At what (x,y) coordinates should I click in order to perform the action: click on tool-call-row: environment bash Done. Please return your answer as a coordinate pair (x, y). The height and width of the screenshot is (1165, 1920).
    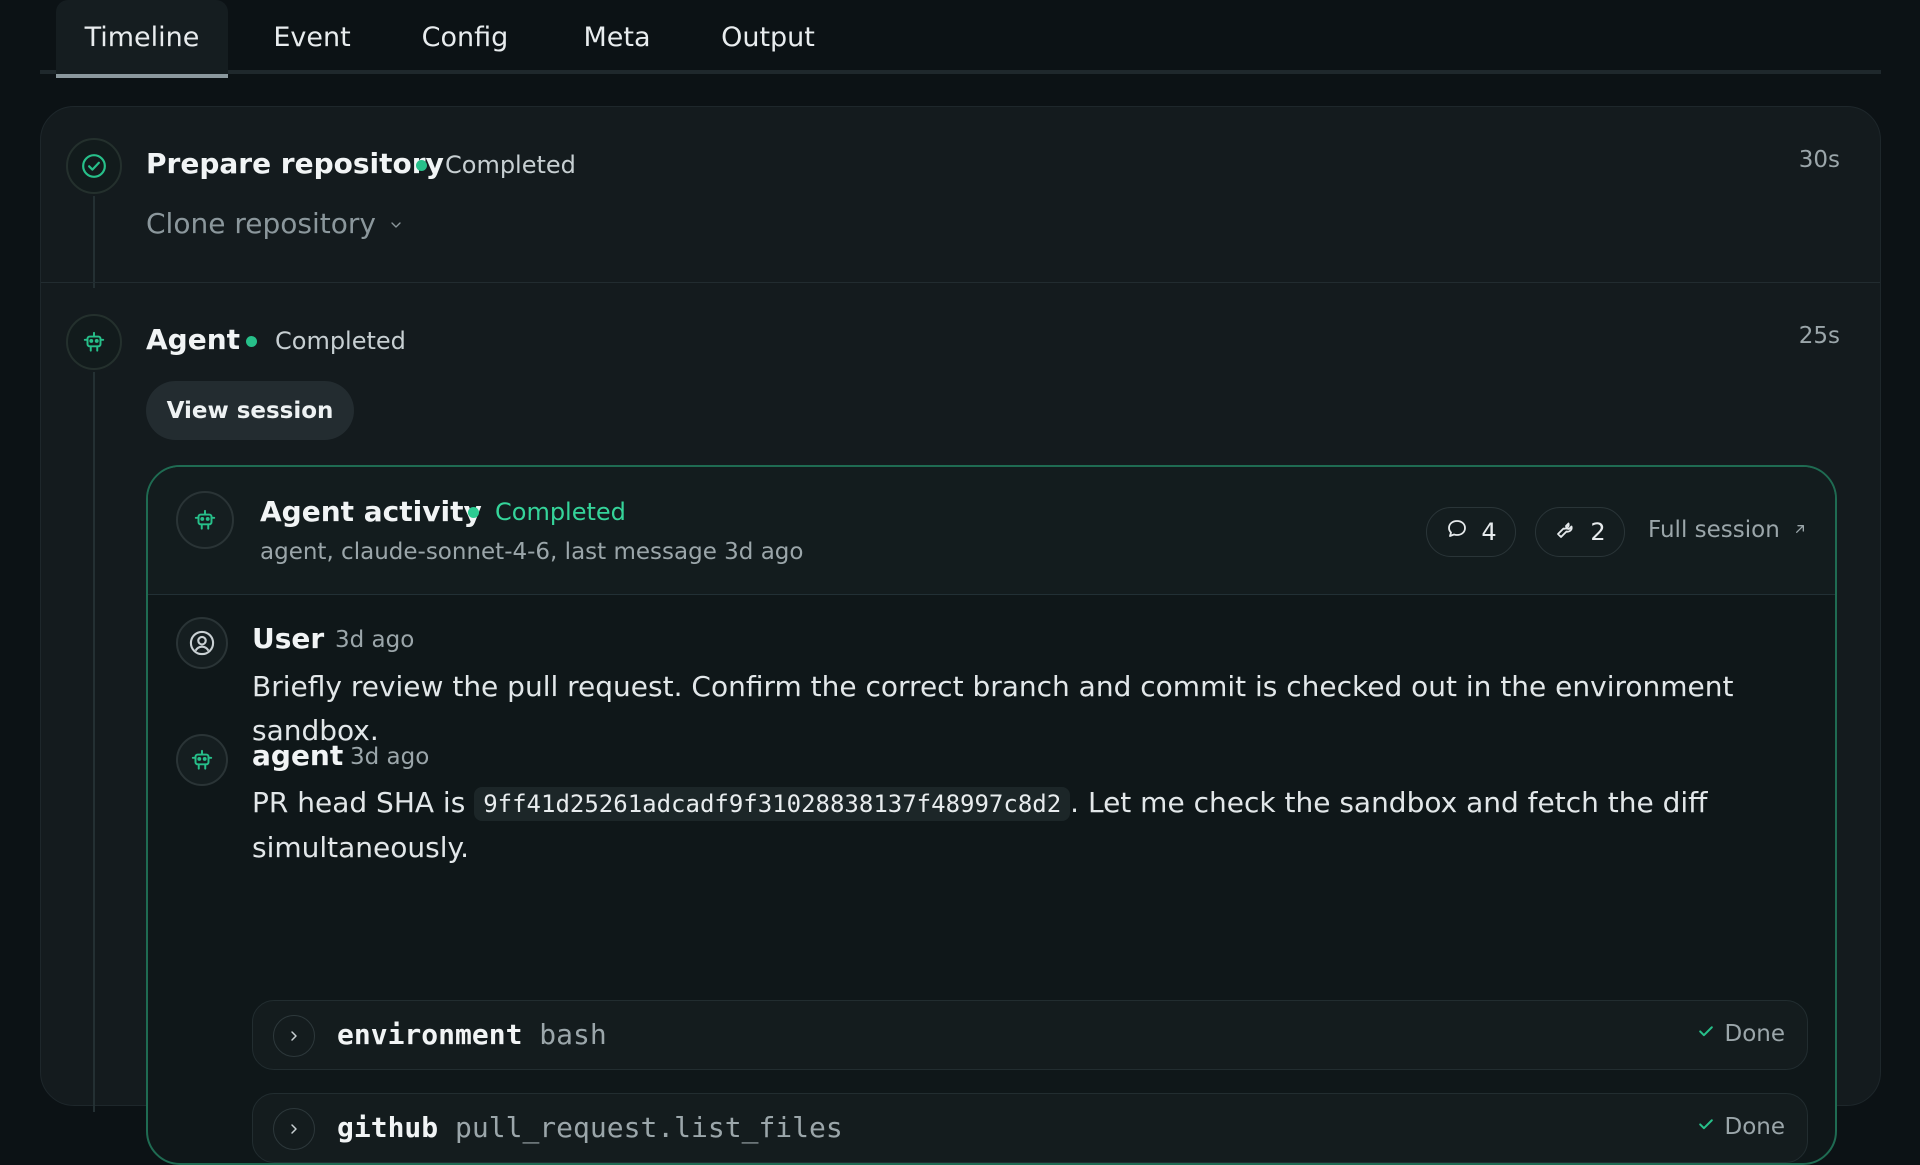
    Looking at the image, I should click on (1030, 1035).